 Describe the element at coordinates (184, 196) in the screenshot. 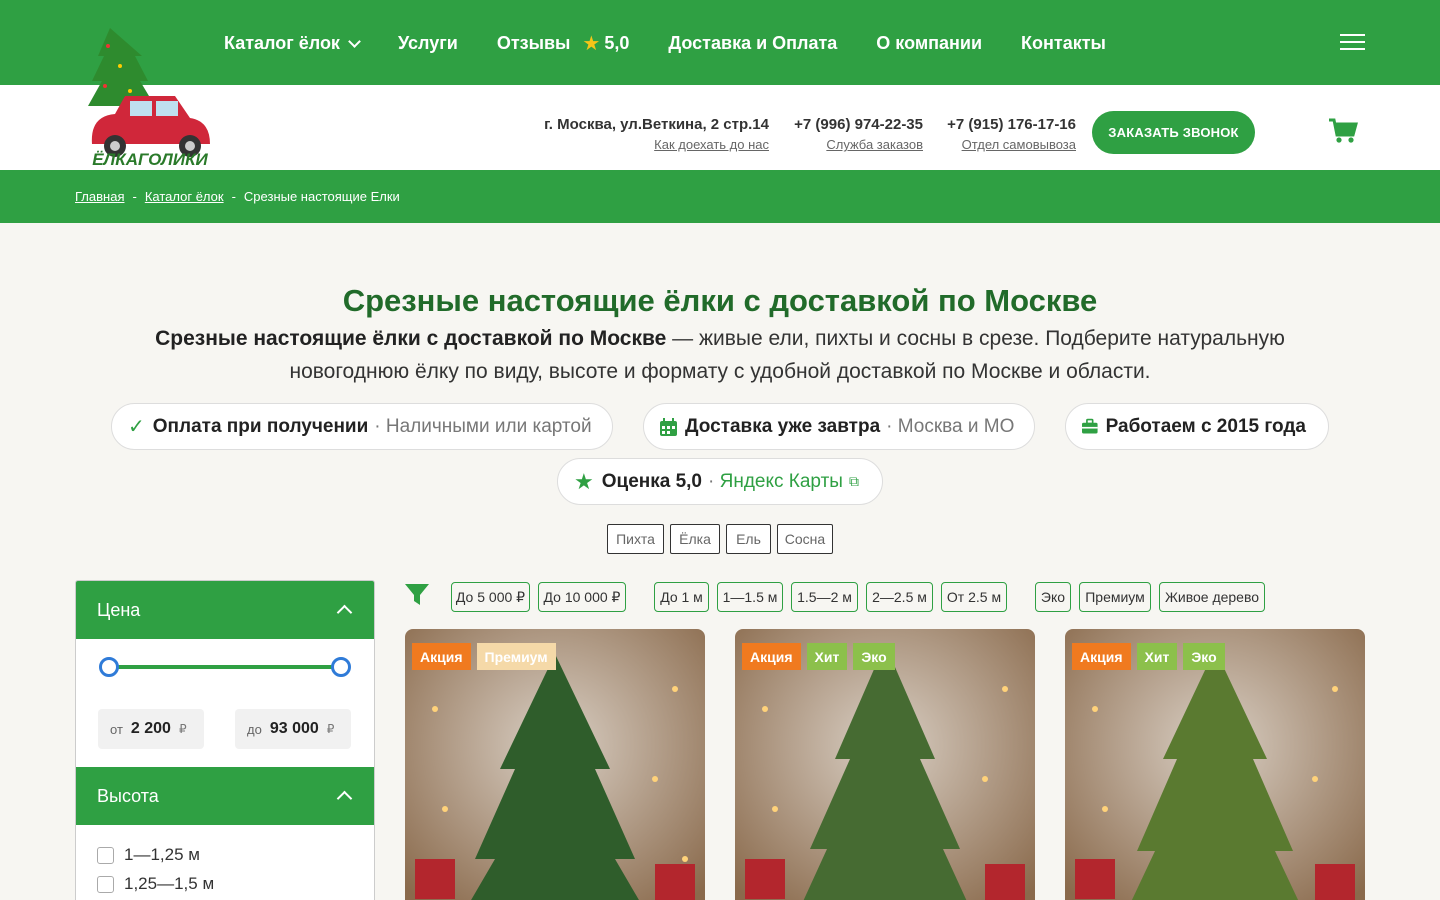

I see `breadcrumb-catalog: Каталог ёлок` at that location.